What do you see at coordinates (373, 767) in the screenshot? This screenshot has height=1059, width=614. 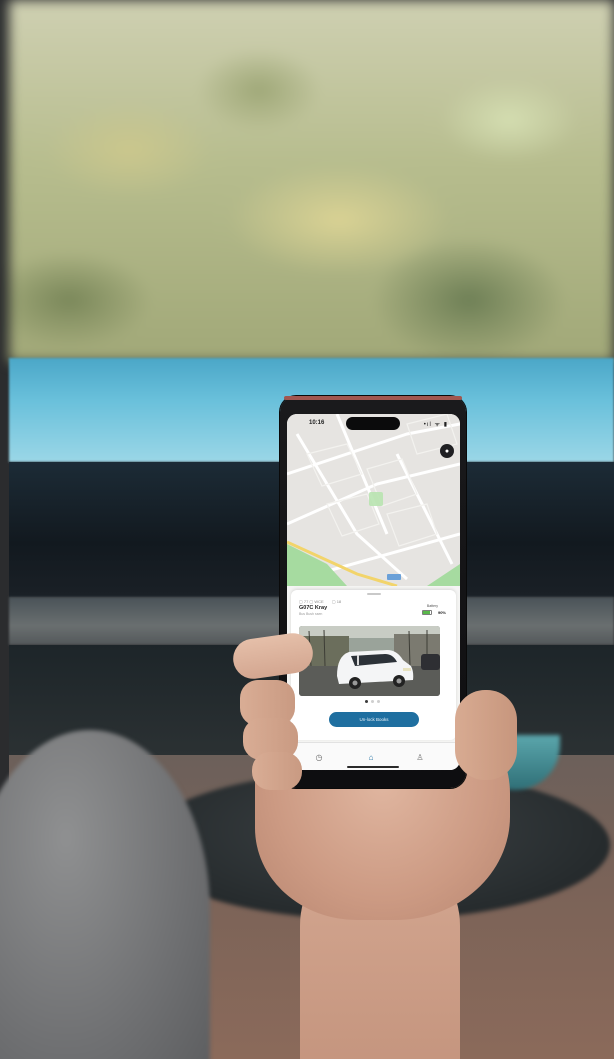 I see `home-indicator` at bounding box center [373, 767].